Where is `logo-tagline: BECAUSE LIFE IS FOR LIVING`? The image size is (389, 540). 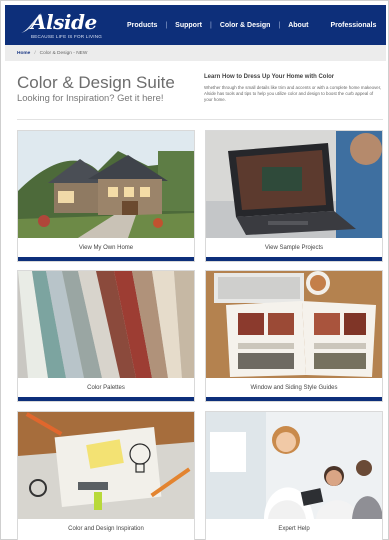 logo-tagline: BECAUSE LIFE IS FOR LIVING is located at coordinates (67, 36).